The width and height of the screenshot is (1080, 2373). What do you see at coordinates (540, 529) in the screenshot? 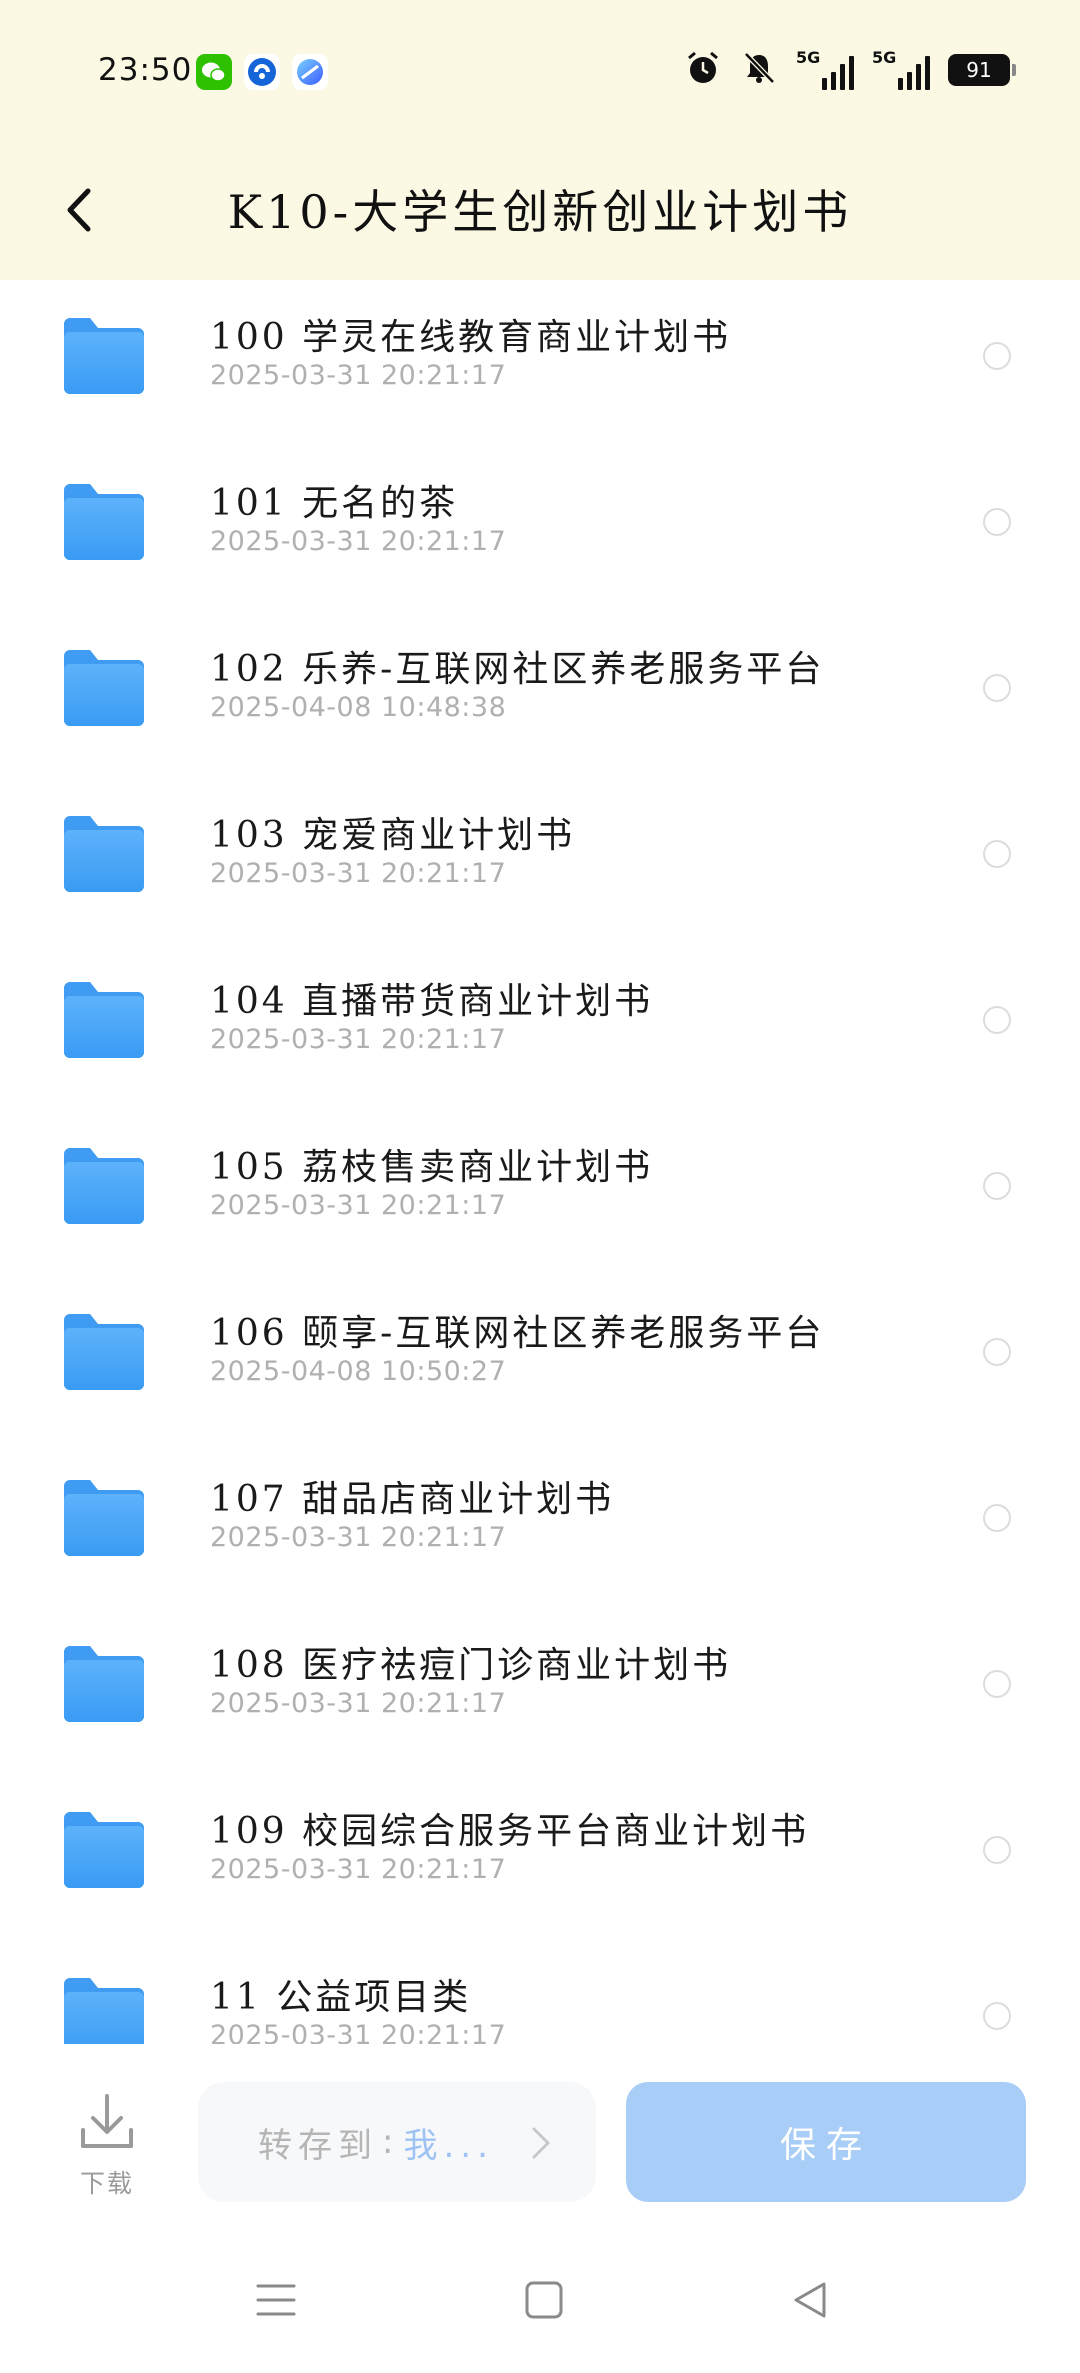
I see `list-item: 101 无名的茶 2025-03-31 20:21:17` at bounding box center [540, 529].